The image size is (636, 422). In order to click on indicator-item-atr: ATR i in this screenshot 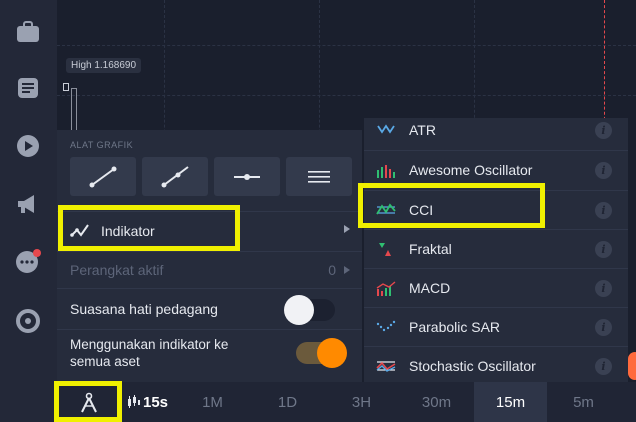, I will do `click(496, 134)`.